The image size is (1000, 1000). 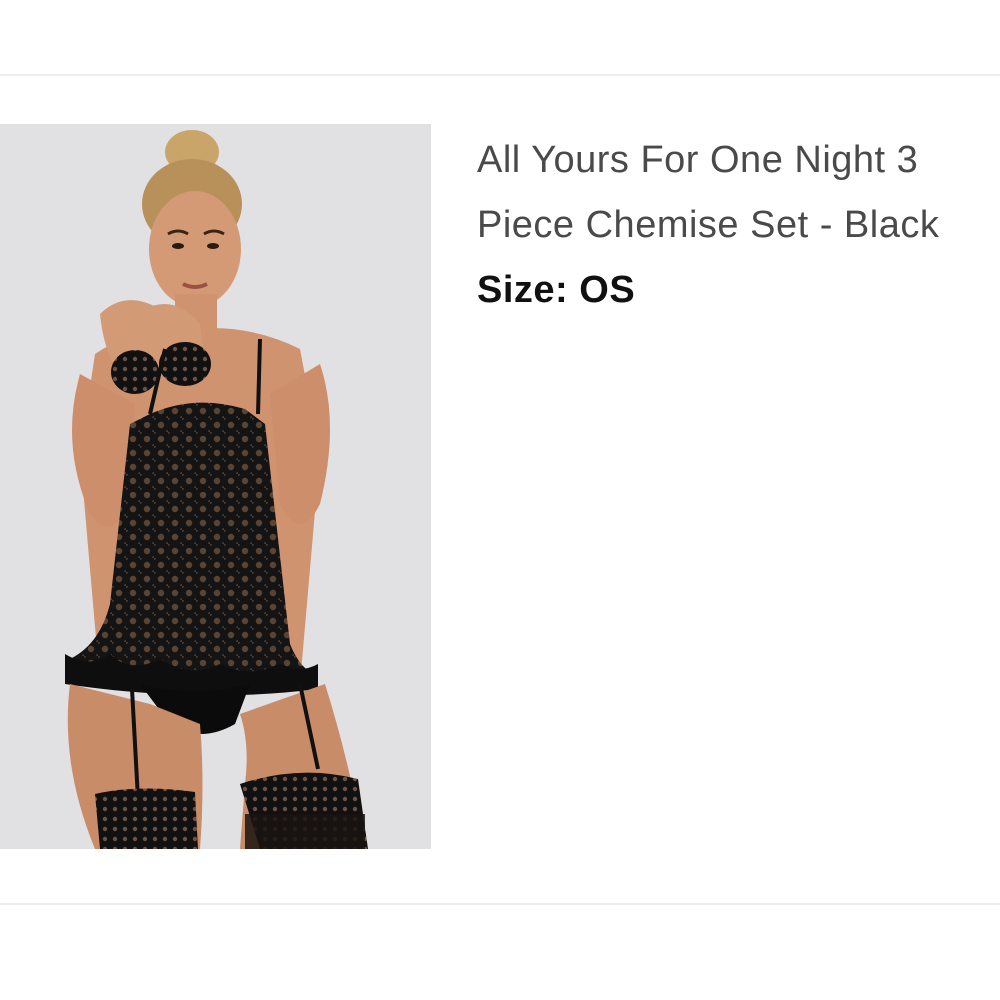 What do you see at coordinates (607, 290) in the screenshot?
I see `size-value: OS` at bounding box center [607, 290].